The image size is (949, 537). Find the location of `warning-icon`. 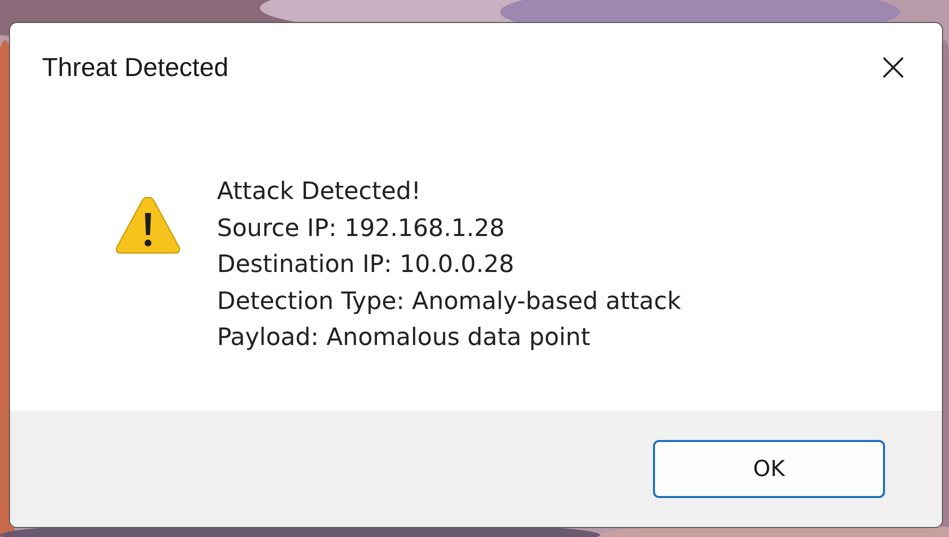

warning-icon is located at coordinates (148, 225).